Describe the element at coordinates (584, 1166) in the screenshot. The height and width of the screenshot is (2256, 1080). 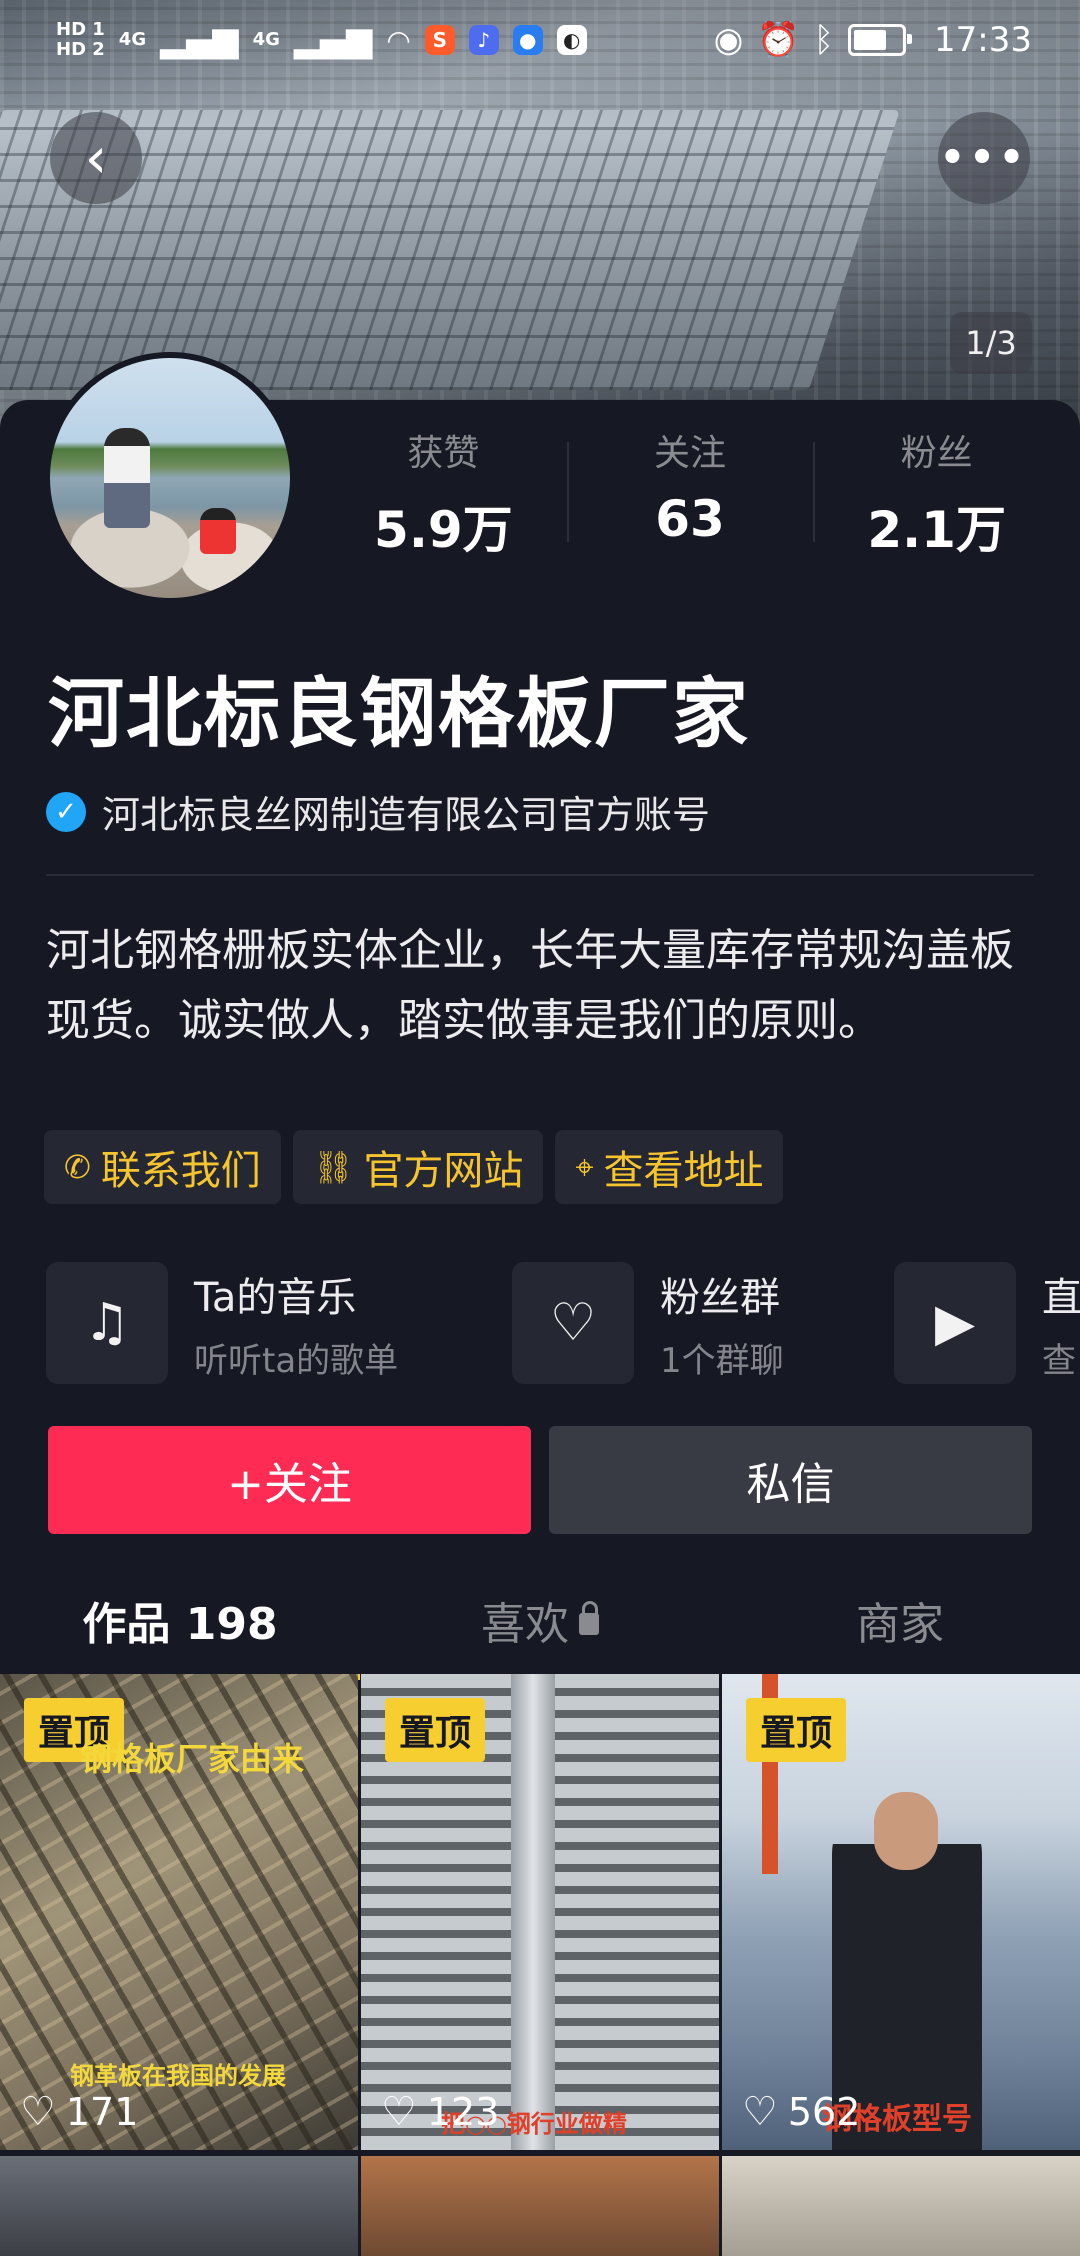
I see `location-icon: ⌖` at that location.